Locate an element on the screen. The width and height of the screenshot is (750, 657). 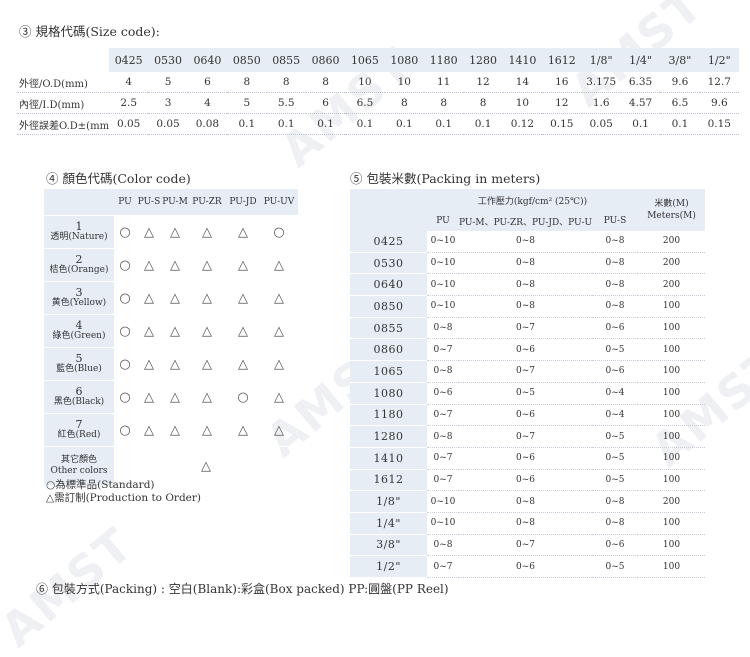
color-row-label: 3 黄色(Yellow) is located at coordinates (79, 298).